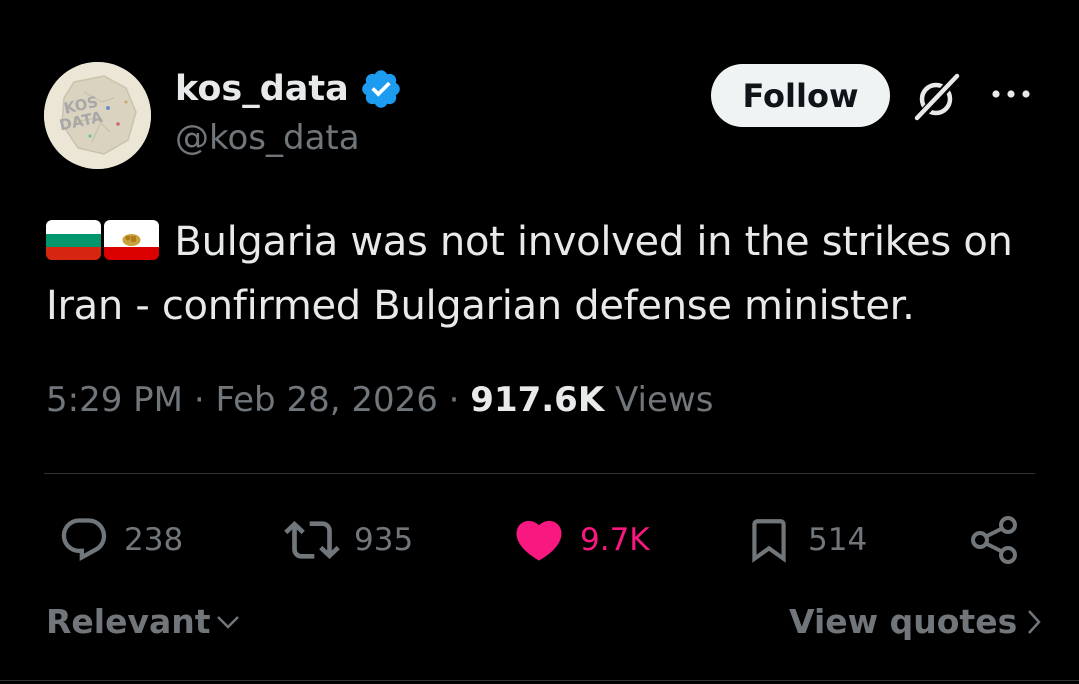 The image size is (1079, 684). Describe the element at coordinates (84, 540) in the screenshot. I see `reply-icon` at that location.